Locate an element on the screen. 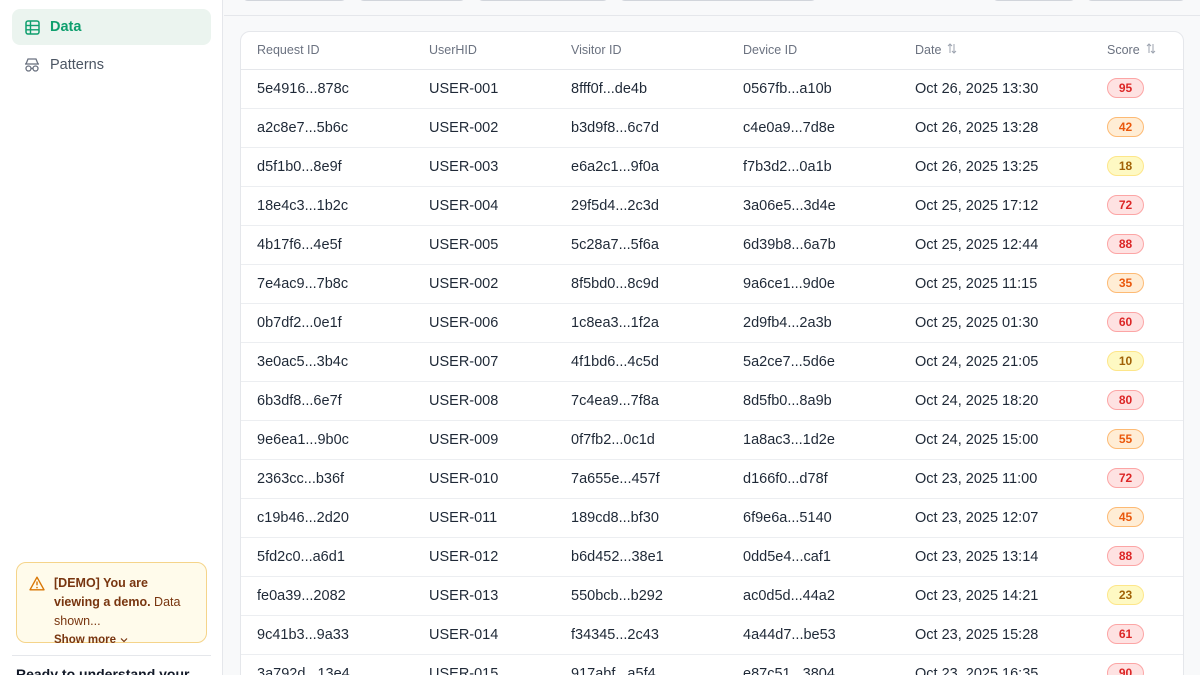  cell-request-id: 3a792d...13e4 is located at coordinates (303, 670).